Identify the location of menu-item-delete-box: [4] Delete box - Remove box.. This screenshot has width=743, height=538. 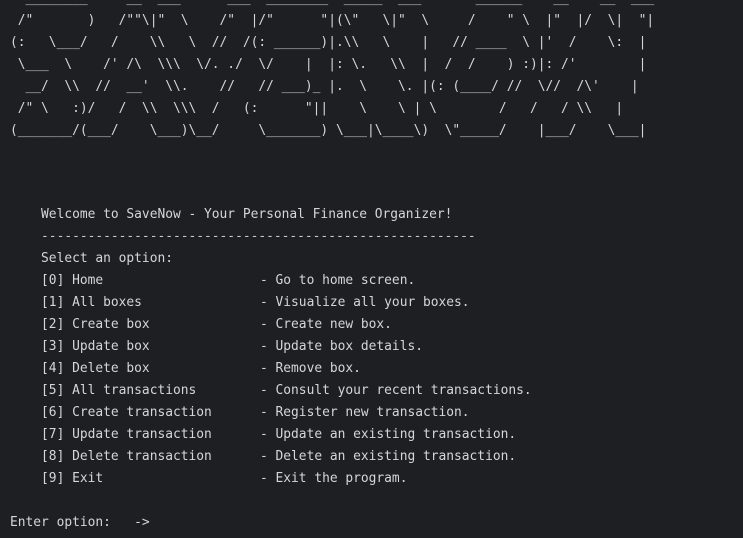
(271, 369).